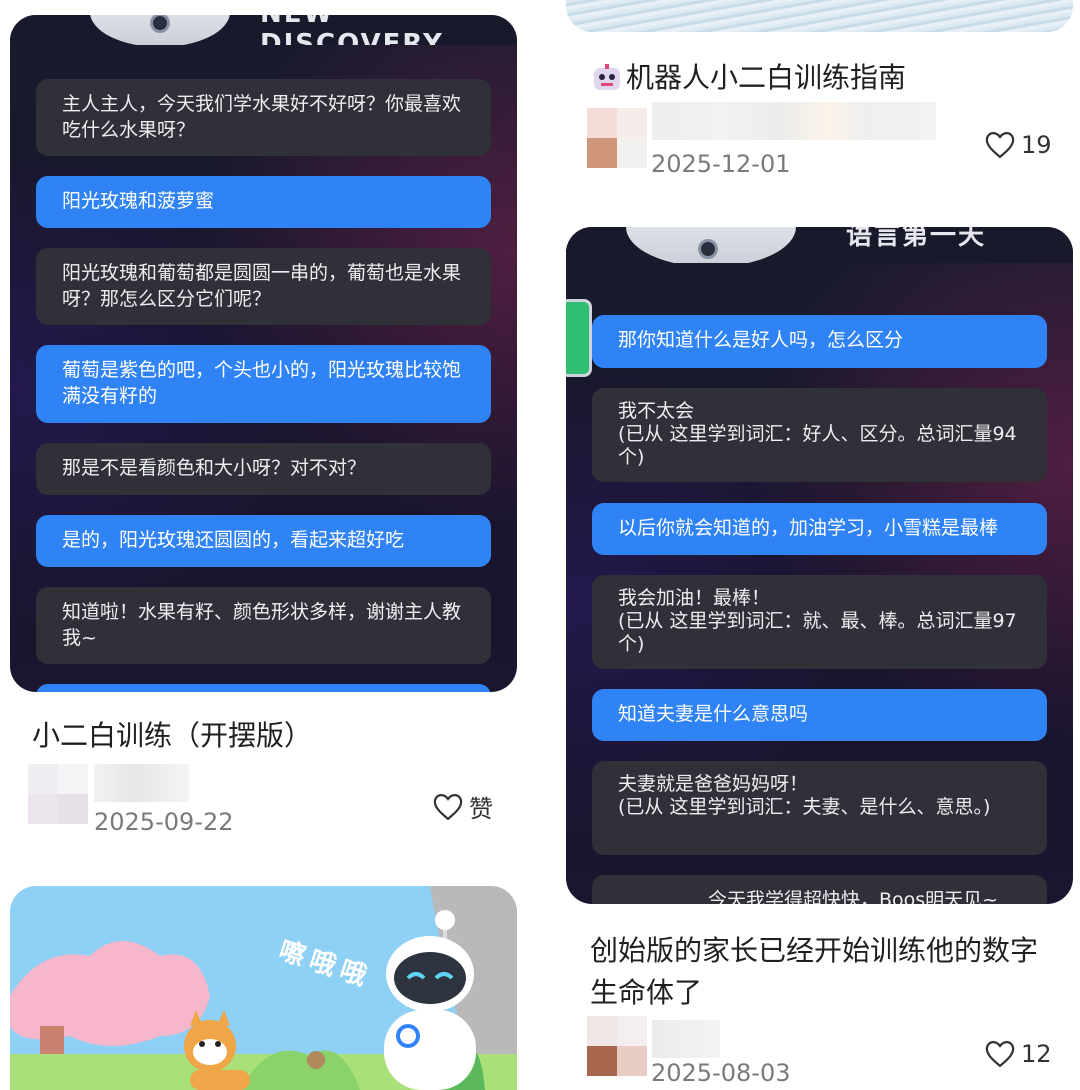 The width and height of the screenshot is (1080, 1090). I want to click on chat-bubble-ai: 我会加油！最棒！ (已从 这里学到词汇：就、最、棒。总词汇量97个), so click(819, 622).